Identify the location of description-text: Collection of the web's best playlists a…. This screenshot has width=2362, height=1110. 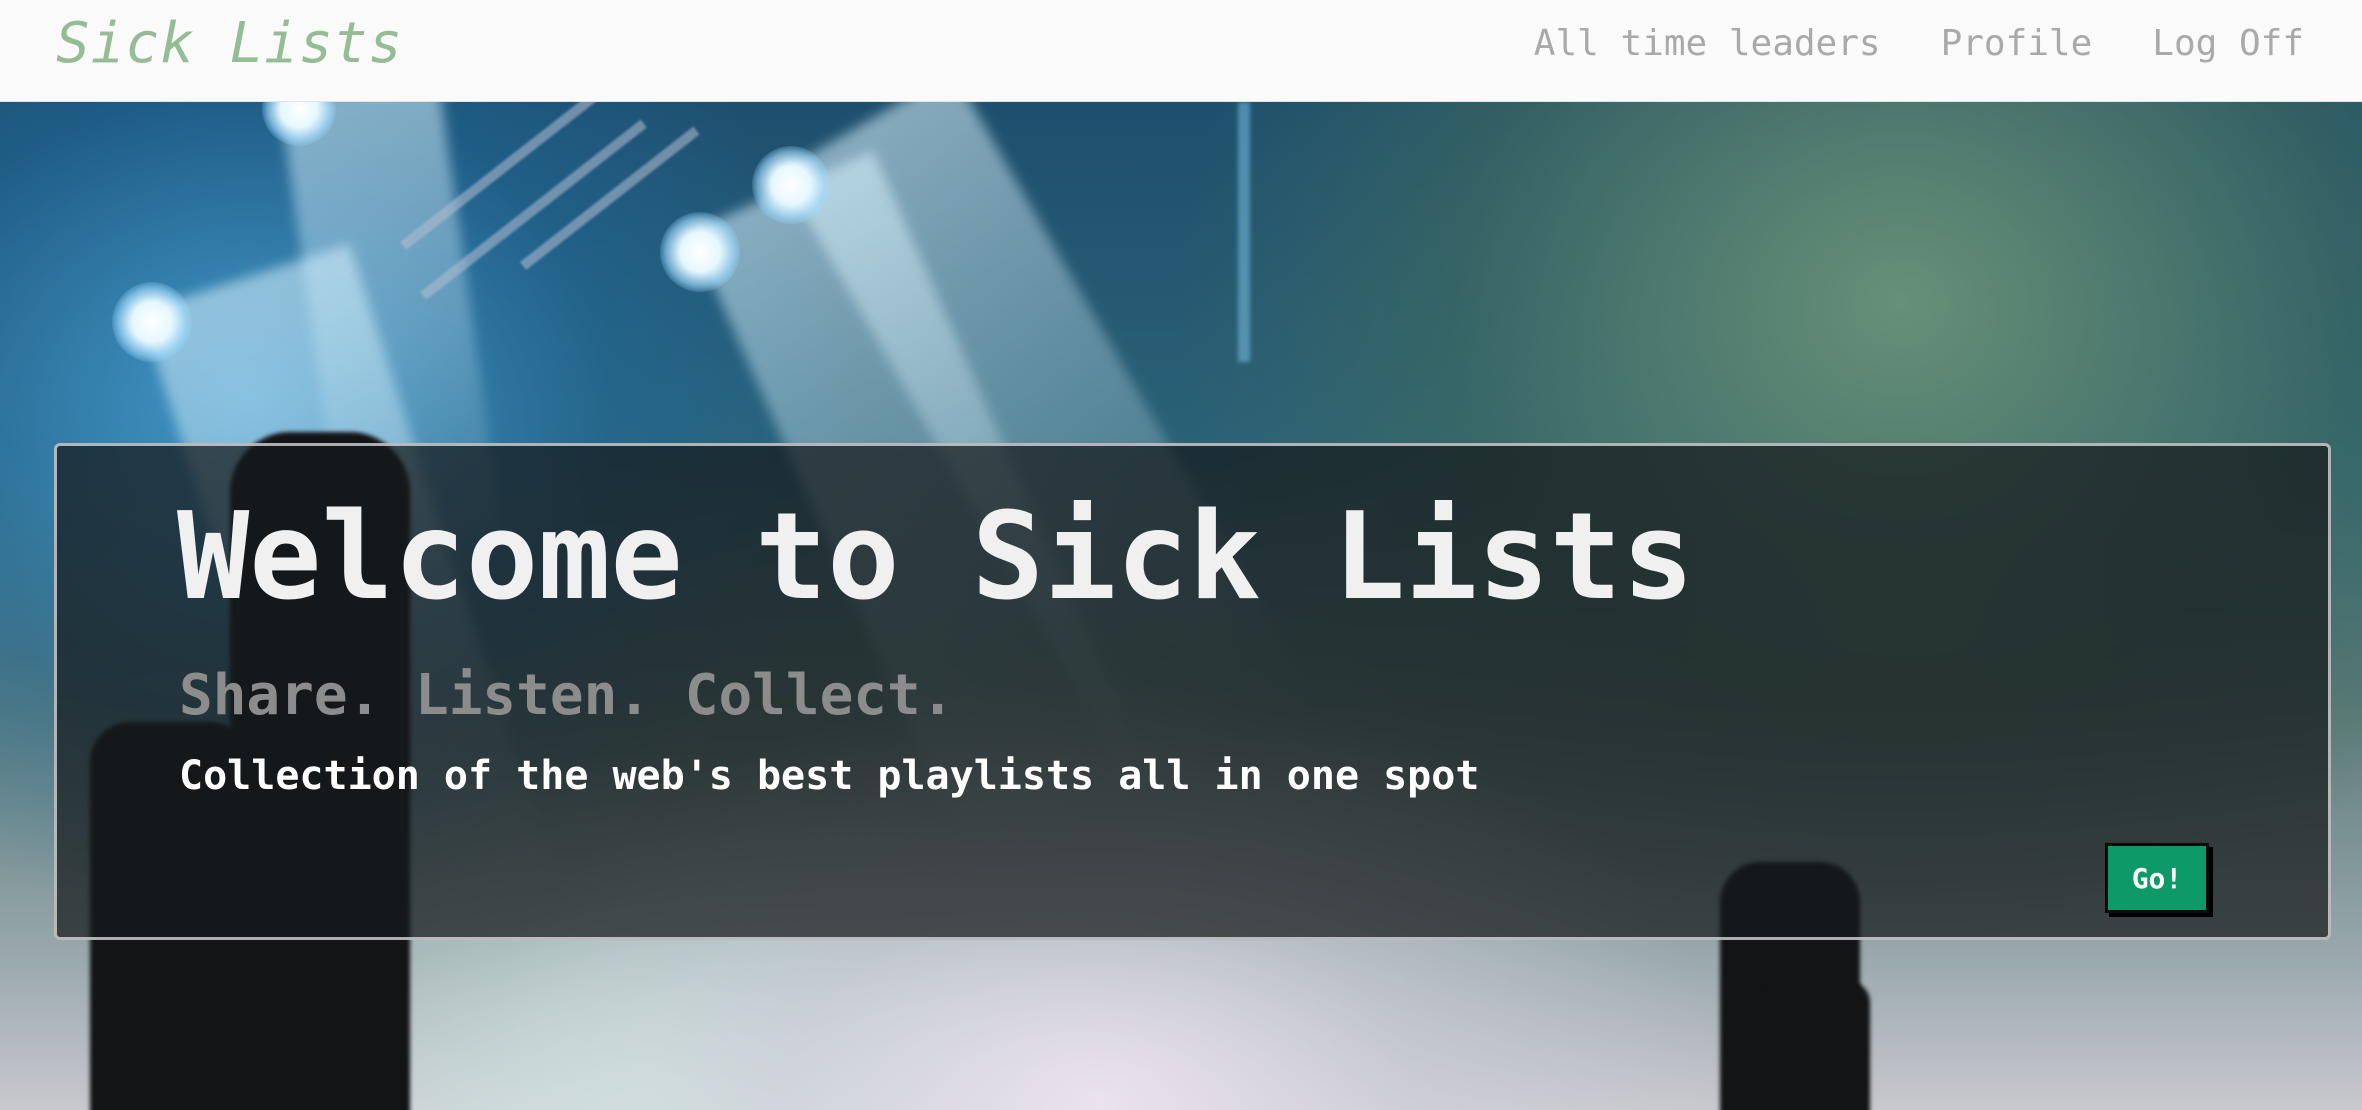
(829, 776).